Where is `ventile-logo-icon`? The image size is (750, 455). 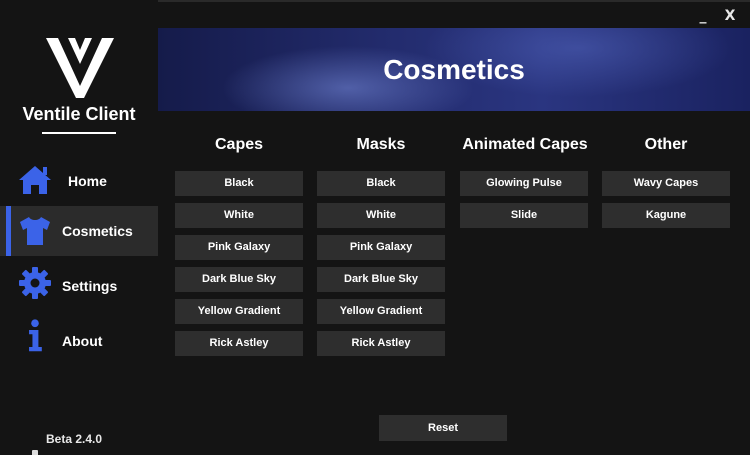
ventile-logo-icon is located at coordinates (80, 68).